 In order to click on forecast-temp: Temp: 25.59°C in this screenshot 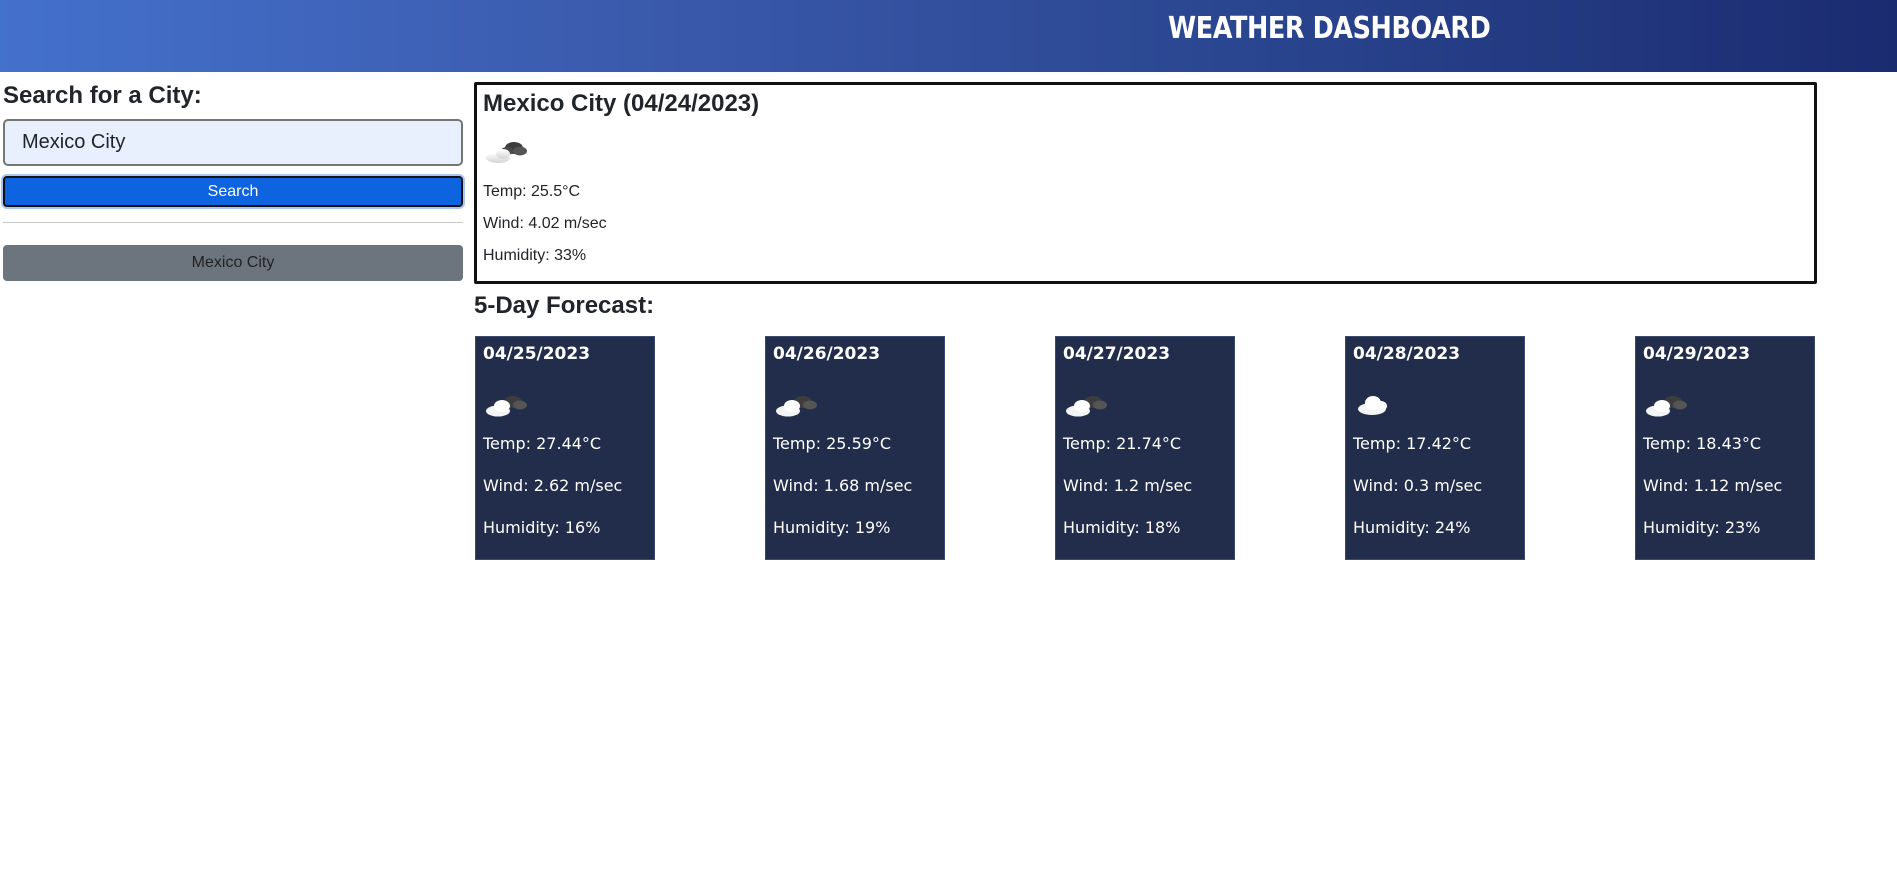, I will do `click(832, 443)`.